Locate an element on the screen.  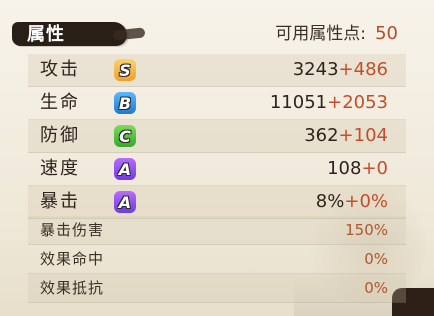
stat-row-hp: 生命 B 11051+2053 is located at coordinates (217, 103).